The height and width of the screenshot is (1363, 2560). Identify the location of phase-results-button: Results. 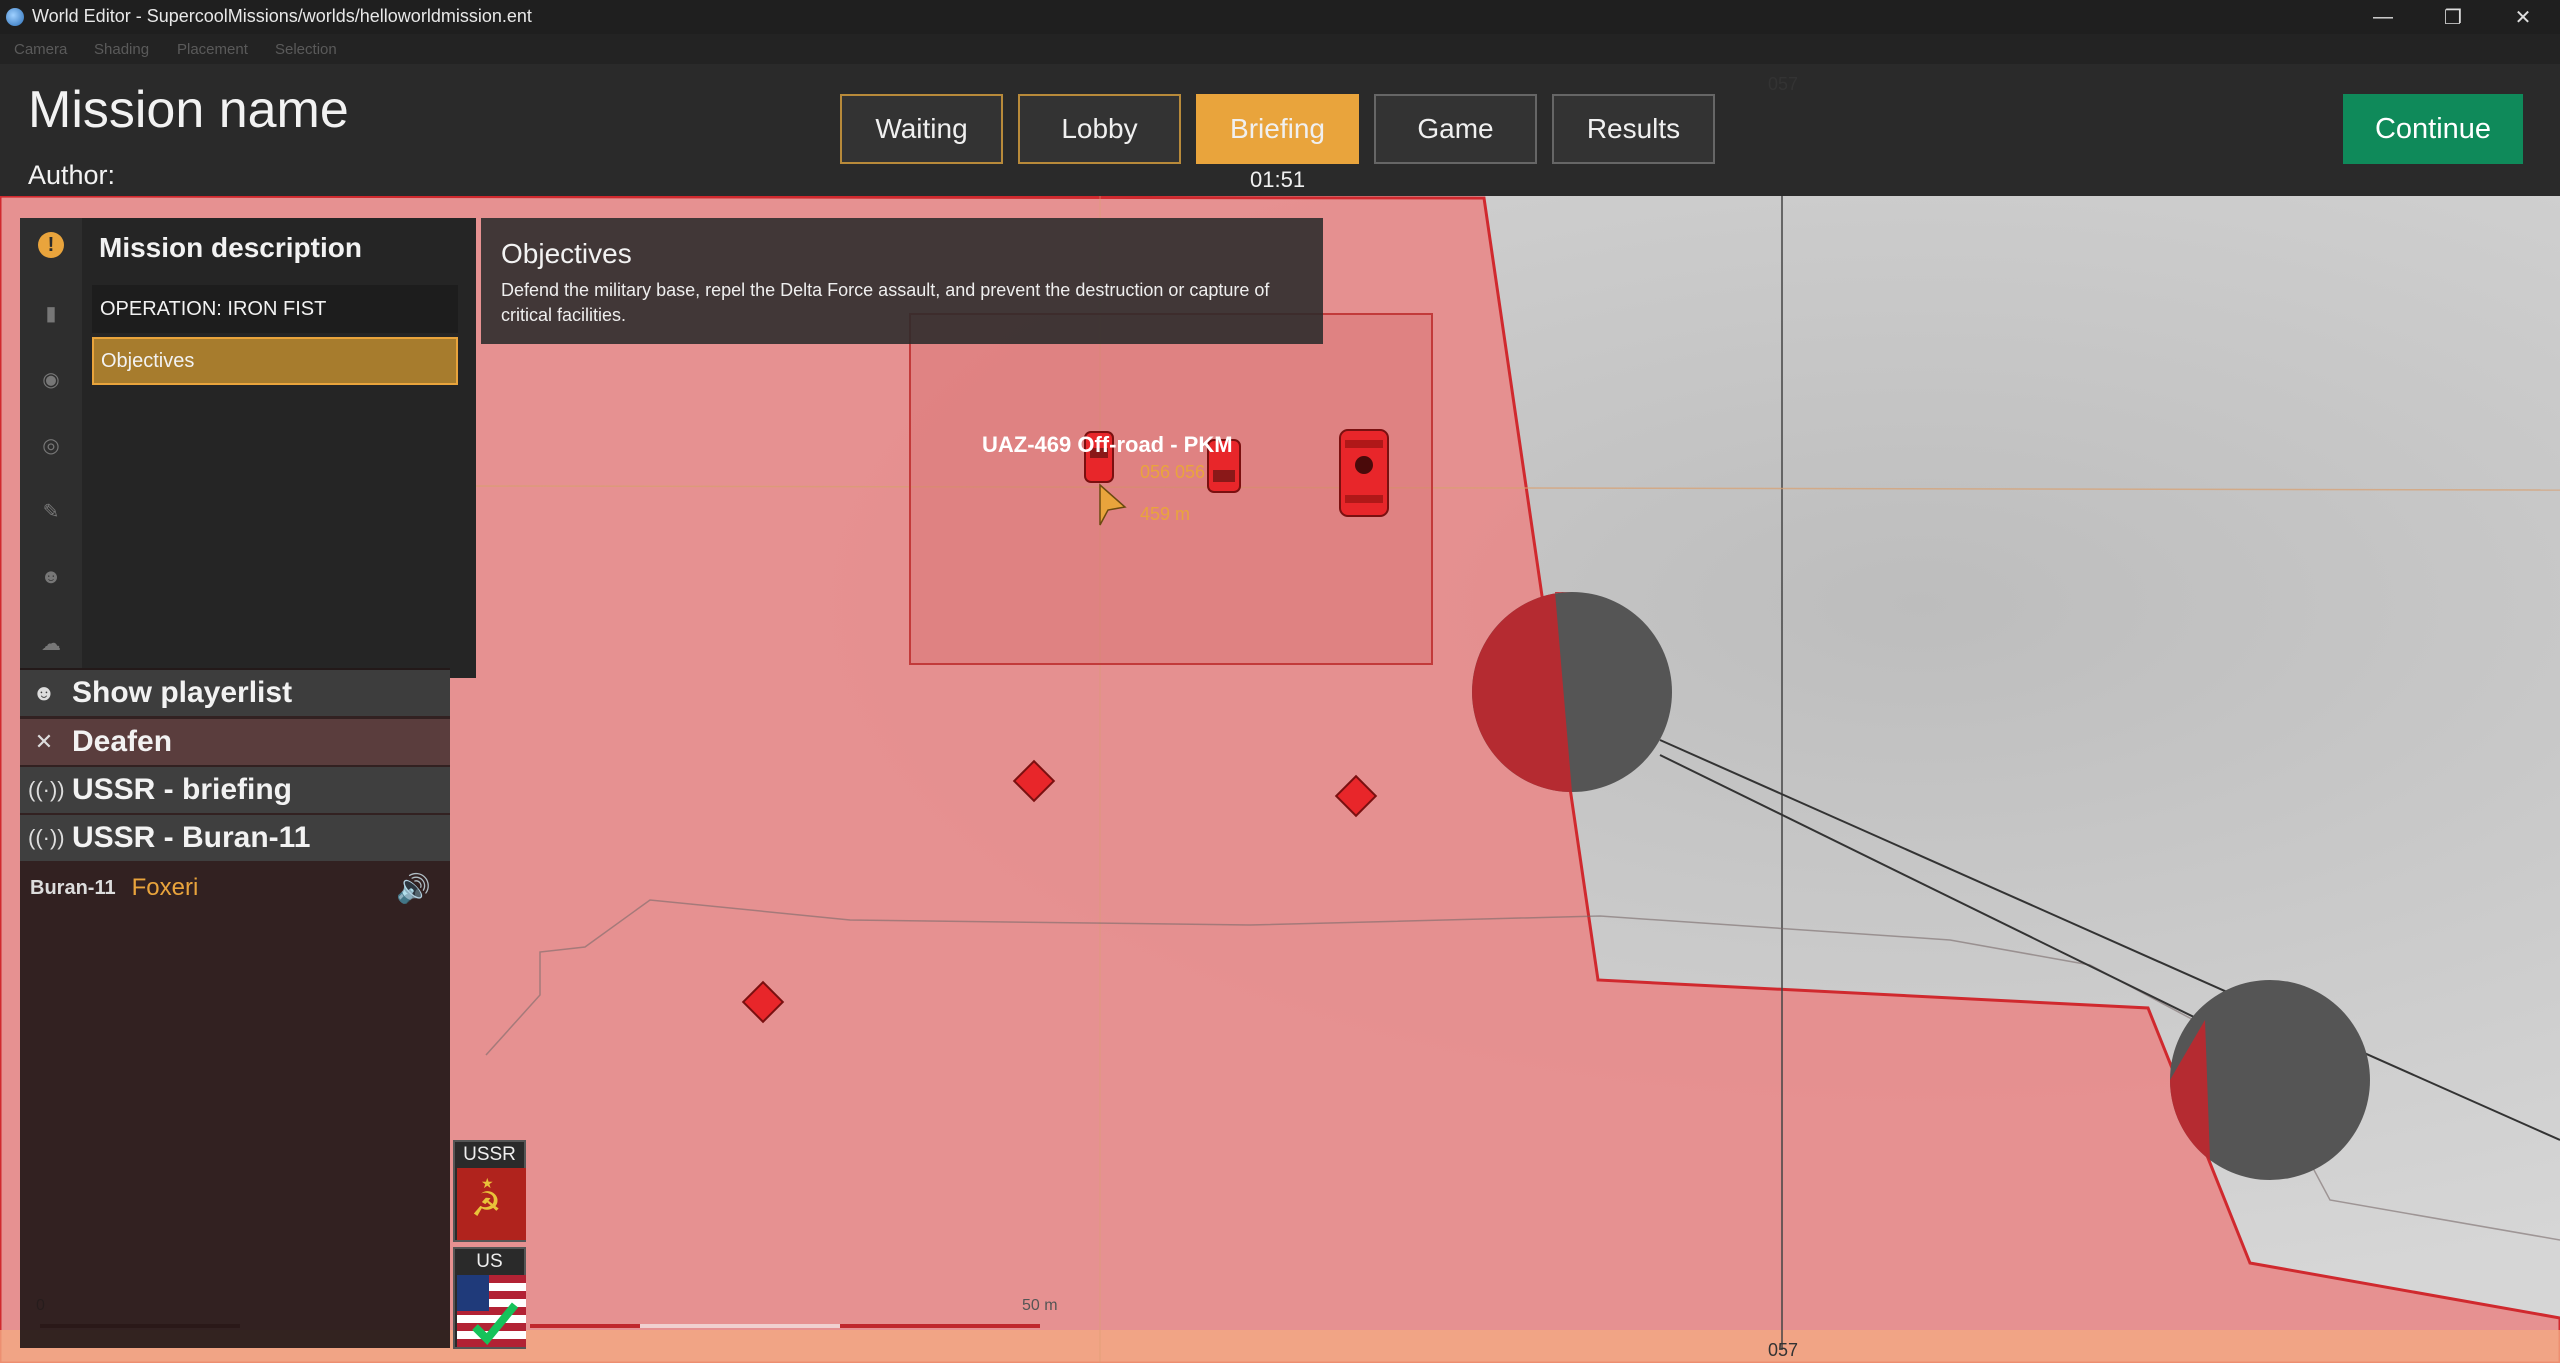
(1633, 129).